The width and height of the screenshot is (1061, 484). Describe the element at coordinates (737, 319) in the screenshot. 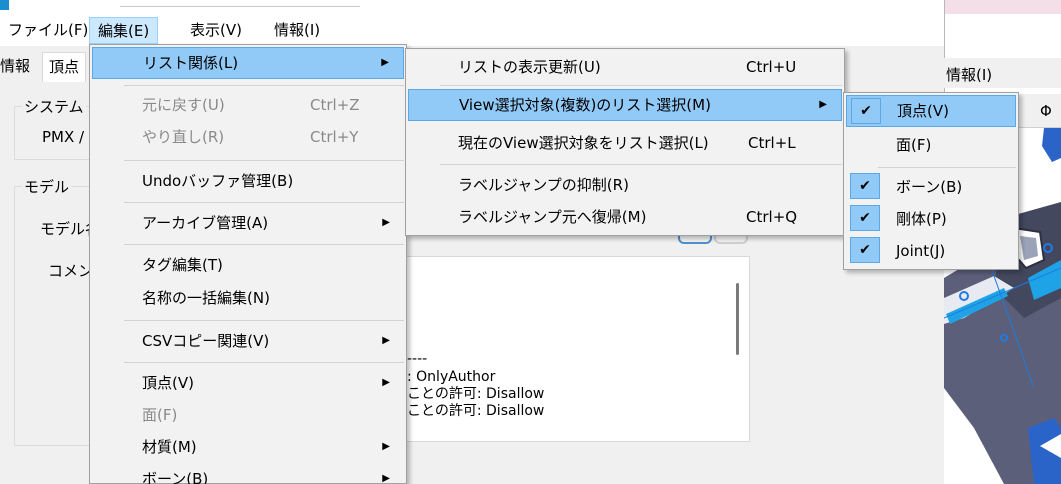

I see `scrollbar-thumb` at that location.